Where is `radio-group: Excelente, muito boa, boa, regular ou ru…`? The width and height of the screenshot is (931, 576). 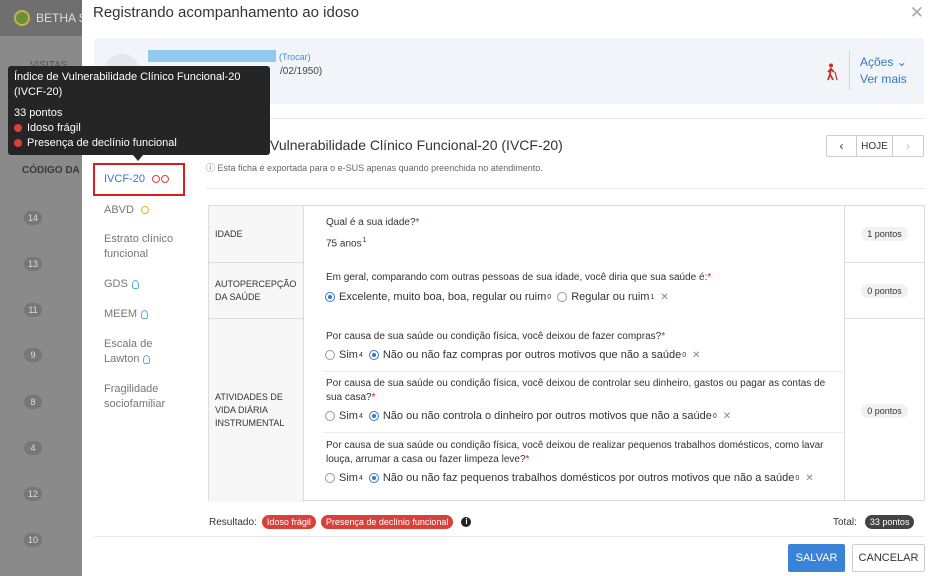 radio-group: Excelente, muito boa, boa, regular ou ru… is located at coordinates (497, 297).